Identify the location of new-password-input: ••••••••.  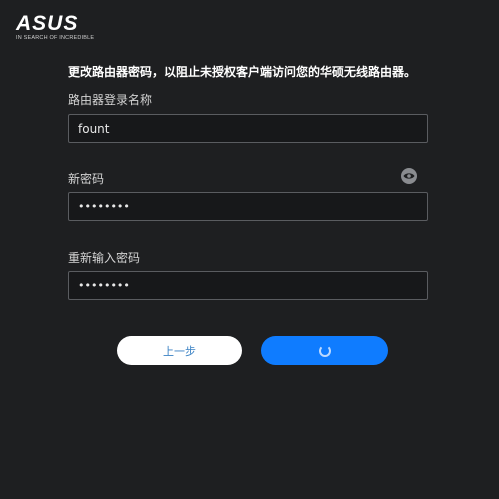
(248, 206).